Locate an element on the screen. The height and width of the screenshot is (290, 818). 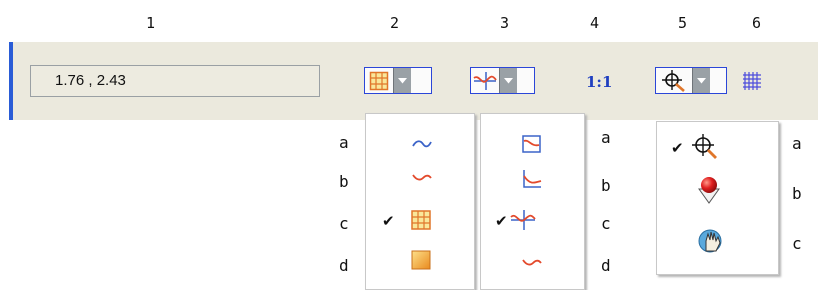
menu2-item-a is located at coordinates (532, 144).